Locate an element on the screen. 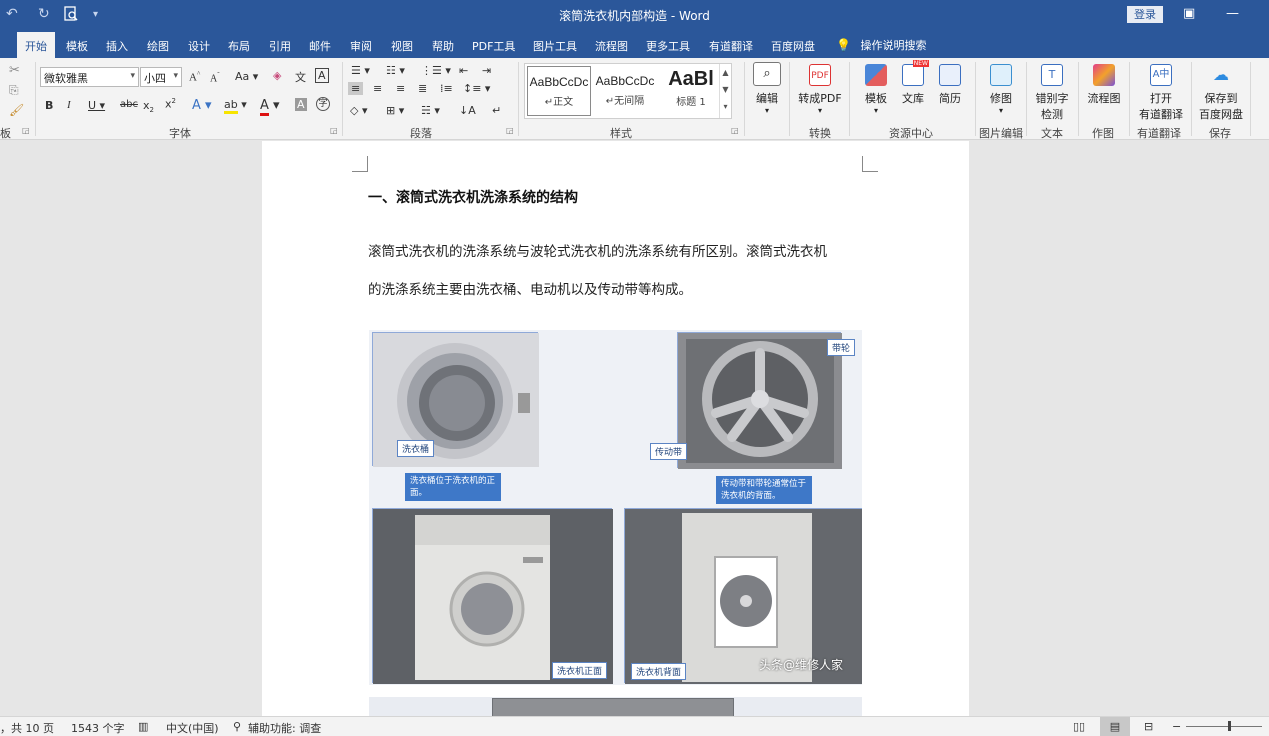 Image resolution: width=1269 pixels, height=736 pixels. retouch-button: 修图 ▾ is located at coordinates (1001, 89).